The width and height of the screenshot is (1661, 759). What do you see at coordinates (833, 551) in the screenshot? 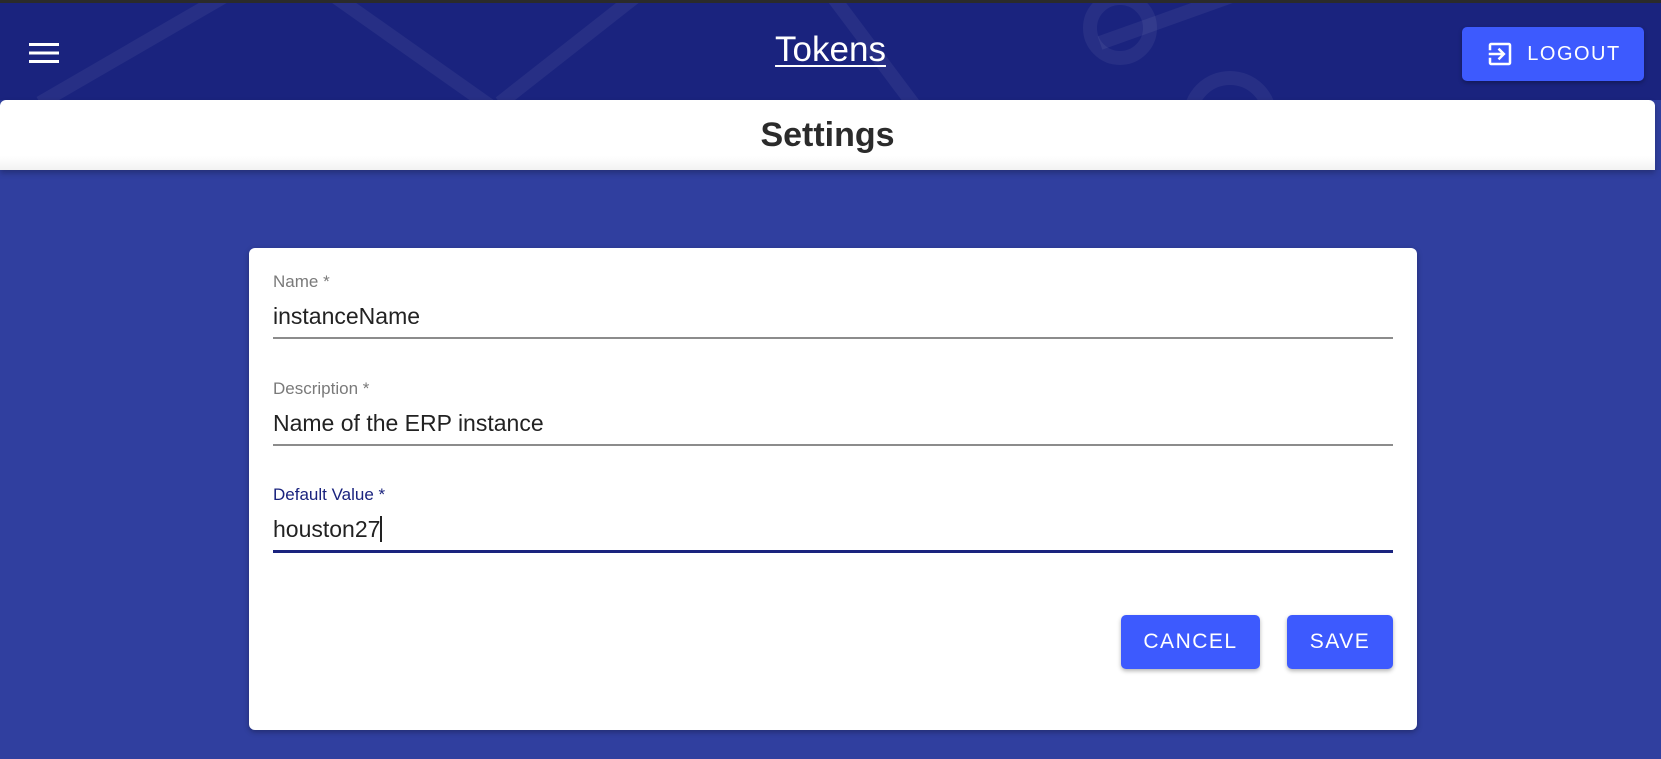
I see `default-value-field-underline` at bounding box center [833, 551].